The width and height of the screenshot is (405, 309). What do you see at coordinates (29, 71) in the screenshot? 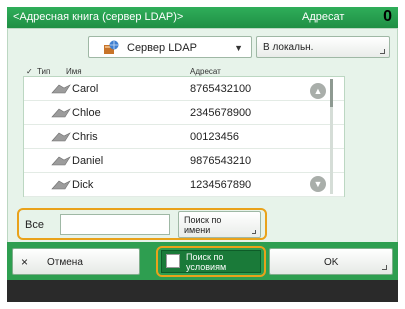
I see `column-header-check: ✓` at bounding box center [29, 71].